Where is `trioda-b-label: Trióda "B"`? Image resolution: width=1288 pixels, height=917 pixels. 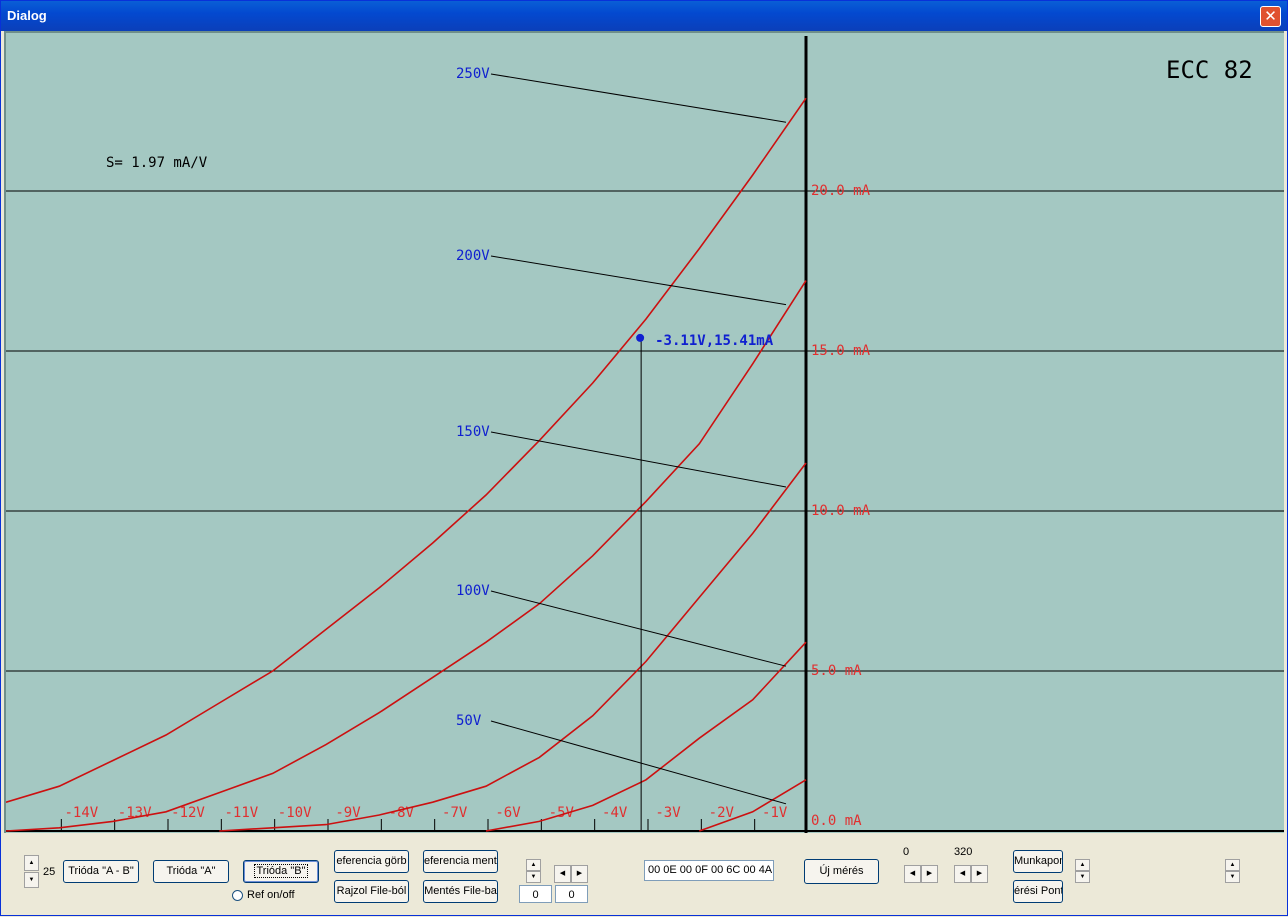 trioda-b-label: Trióda "B" is located at coordinates (281, 871).